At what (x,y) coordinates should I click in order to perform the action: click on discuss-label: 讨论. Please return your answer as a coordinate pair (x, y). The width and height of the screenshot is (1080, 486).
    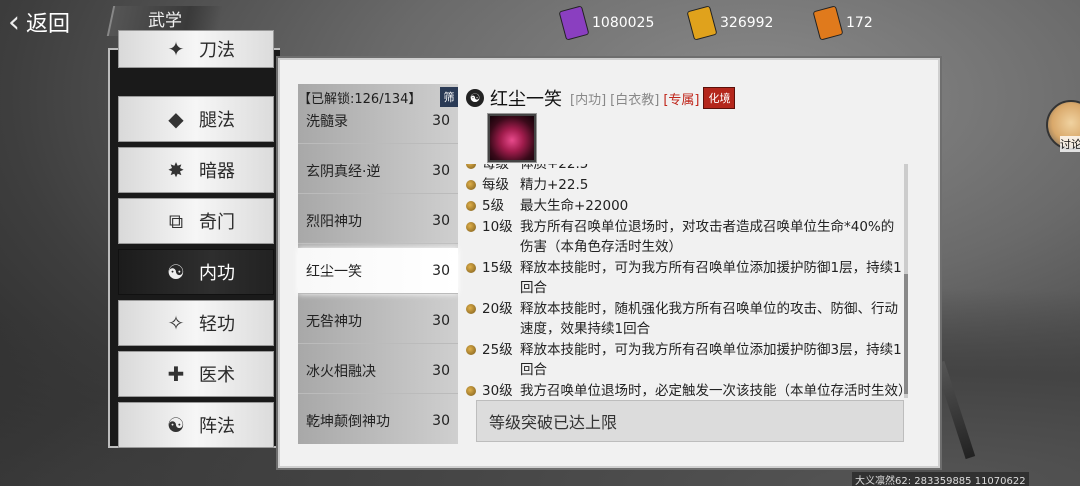
    Looking at the image, I should click on (1070, 144).